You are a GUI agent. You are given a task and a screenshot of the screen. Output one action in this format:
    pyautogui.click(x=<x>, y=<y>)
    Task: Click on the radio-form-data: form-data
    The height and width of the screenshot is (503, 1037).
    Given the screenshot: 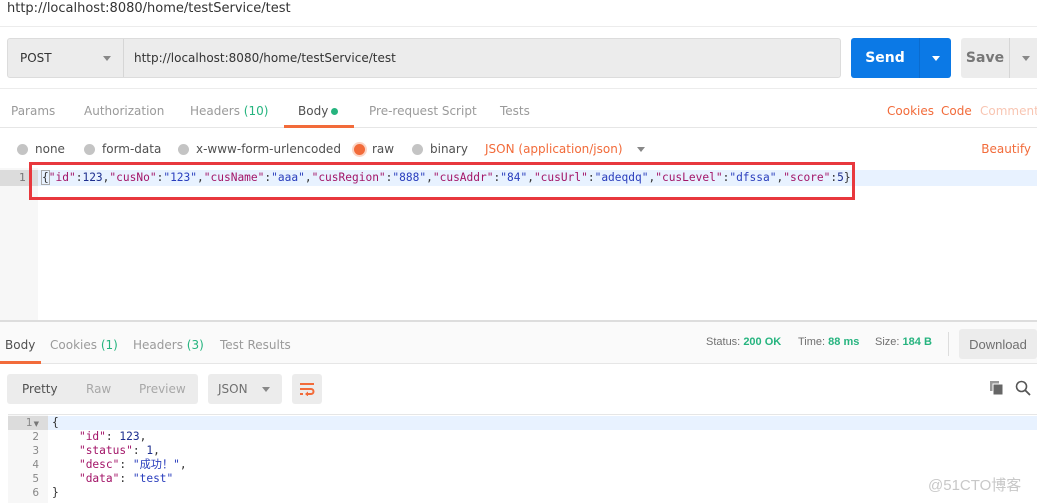 What is the action you would take?
    pyautogui.click(x=122, y=149)
    